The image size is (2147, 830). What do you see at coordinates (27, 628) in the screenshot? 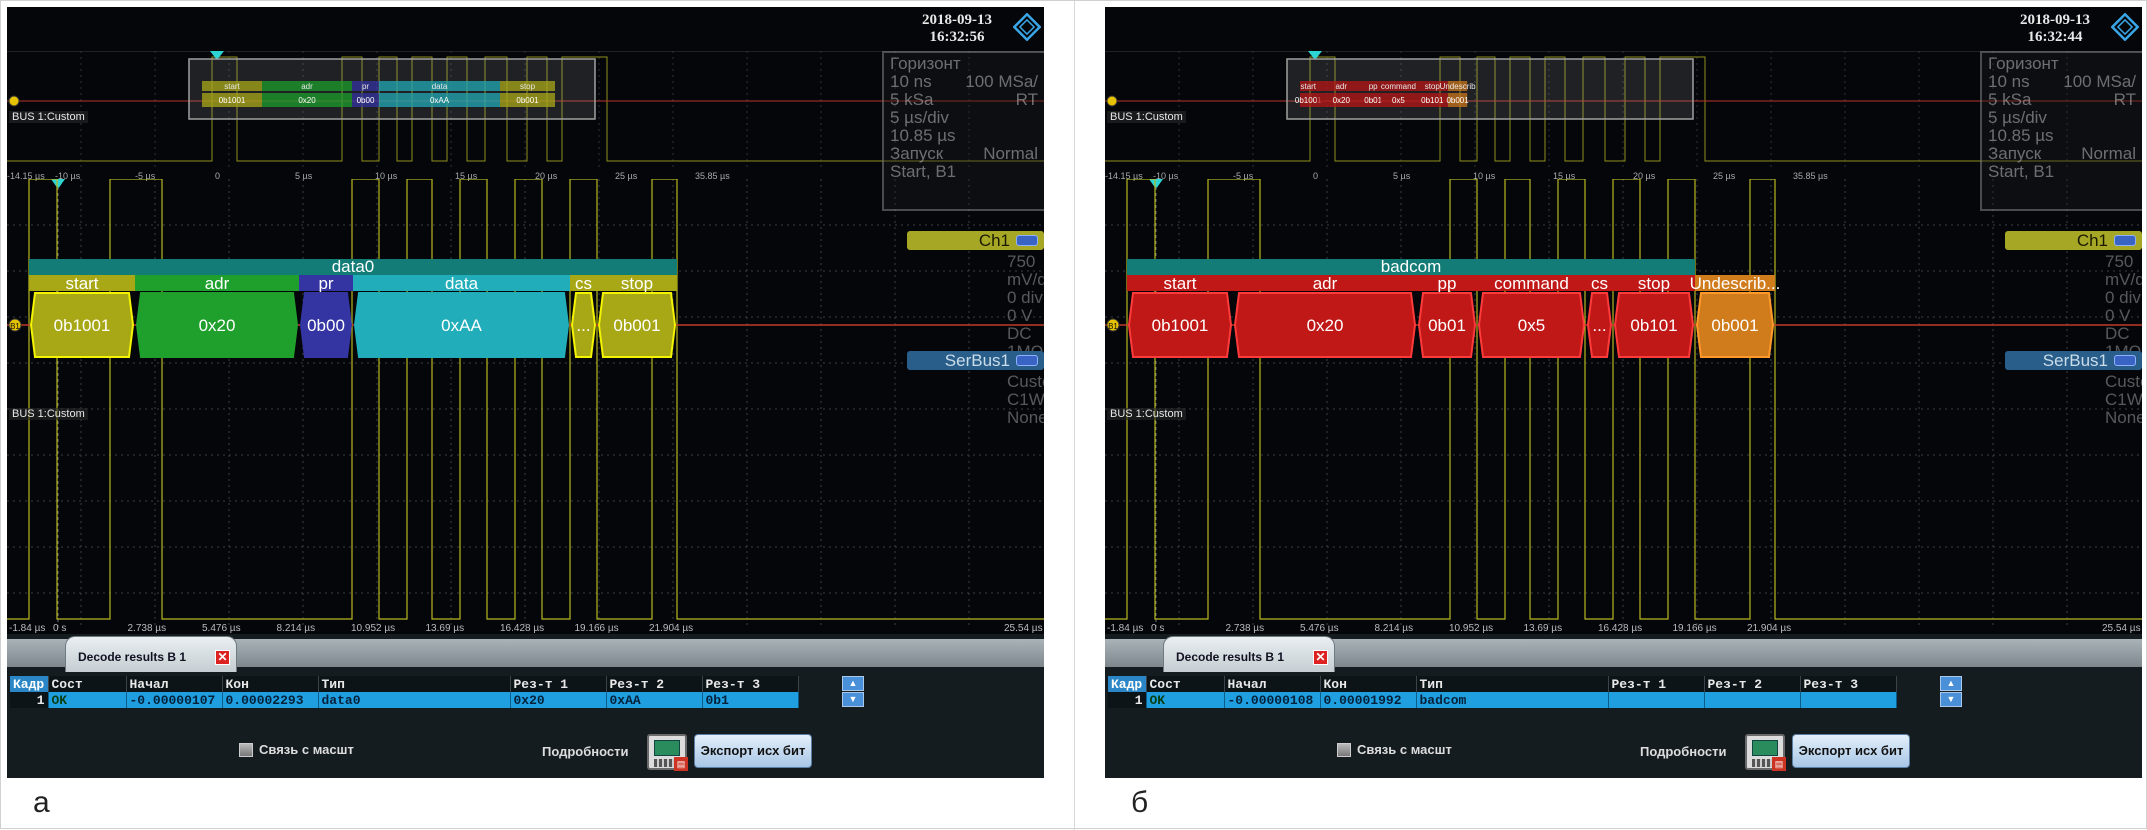
I see `time-tick-label: -1.84 µs` at bounding box center [27, 628].